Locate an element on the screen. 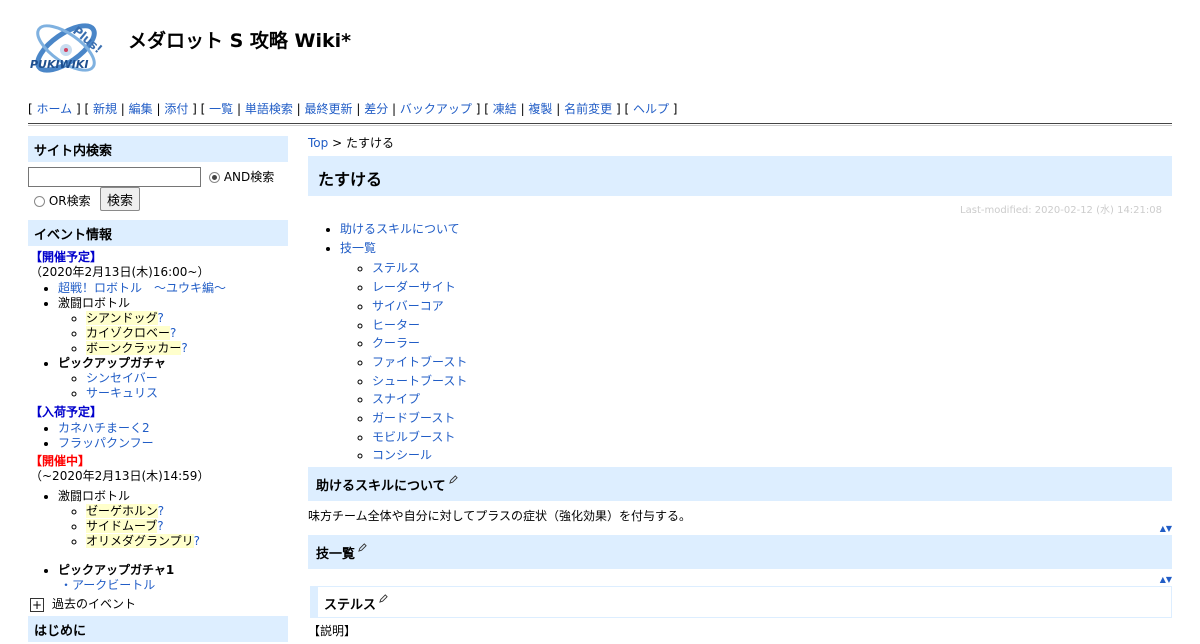 This screenshot has width=1200, height=644. nav-link: 編集 is located at coordinates (141, 109).